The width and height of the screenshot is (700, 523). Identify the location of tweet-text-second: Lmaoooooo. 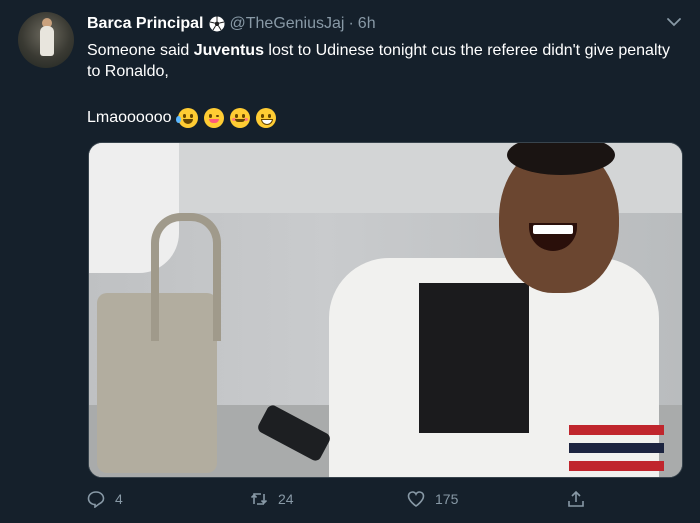
(129, 117).